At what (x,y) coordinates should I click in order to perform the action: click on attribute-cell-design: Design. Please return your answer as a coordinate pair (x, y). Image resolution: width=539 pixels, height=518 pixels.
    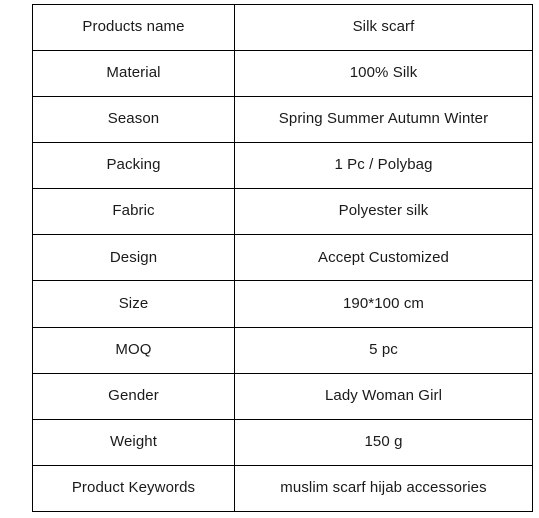
    Looking at the image, I should click on (133, 258).